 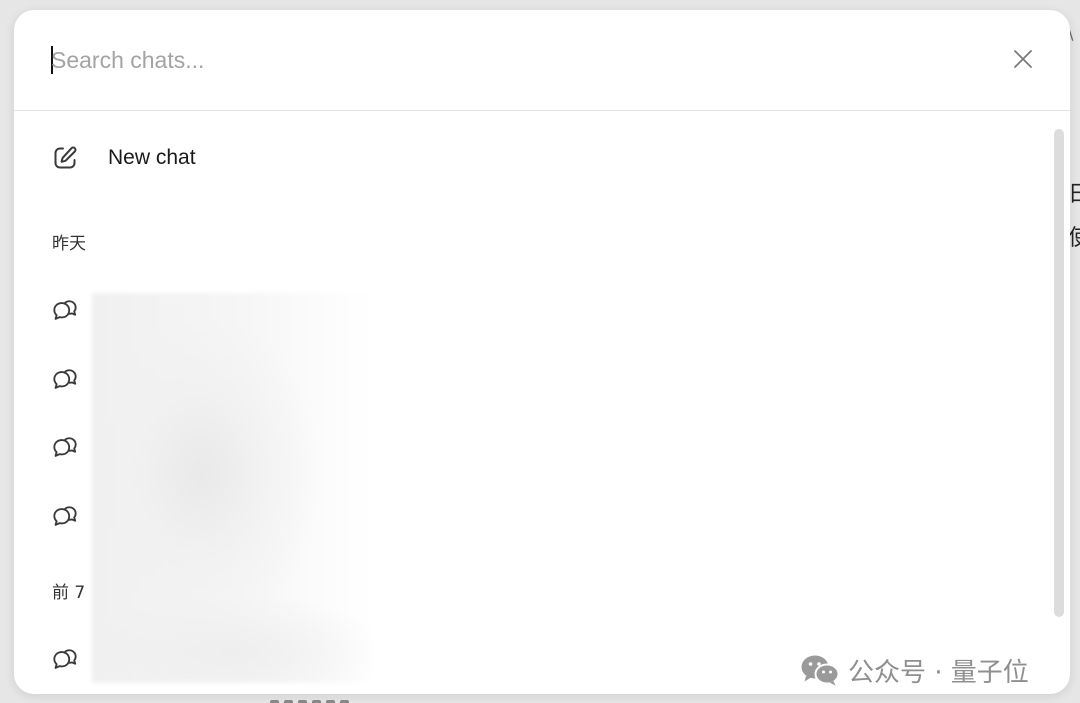 I want to click on new-chat-label: New chat, so click(x=152, y=157).